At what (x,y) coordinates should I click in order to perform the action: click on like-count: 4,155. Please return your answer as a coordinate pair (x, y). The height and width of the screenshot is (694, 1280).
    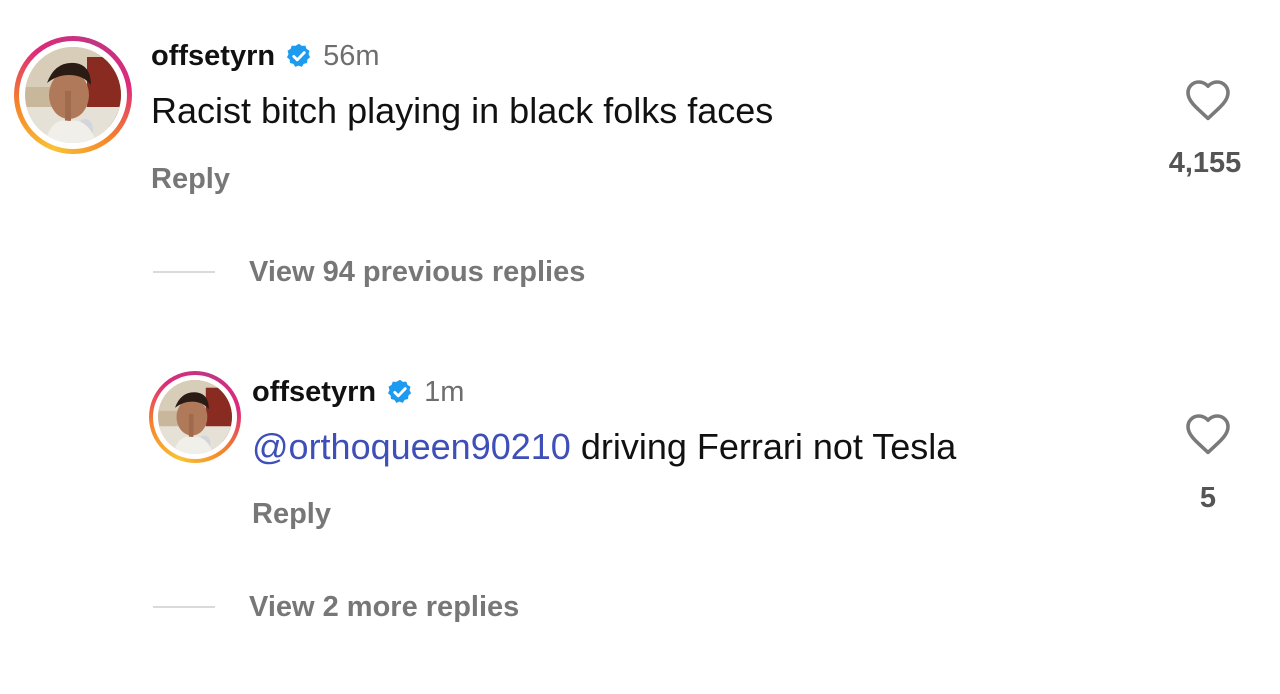
    Looking at the image, I should click on (1205, 163).